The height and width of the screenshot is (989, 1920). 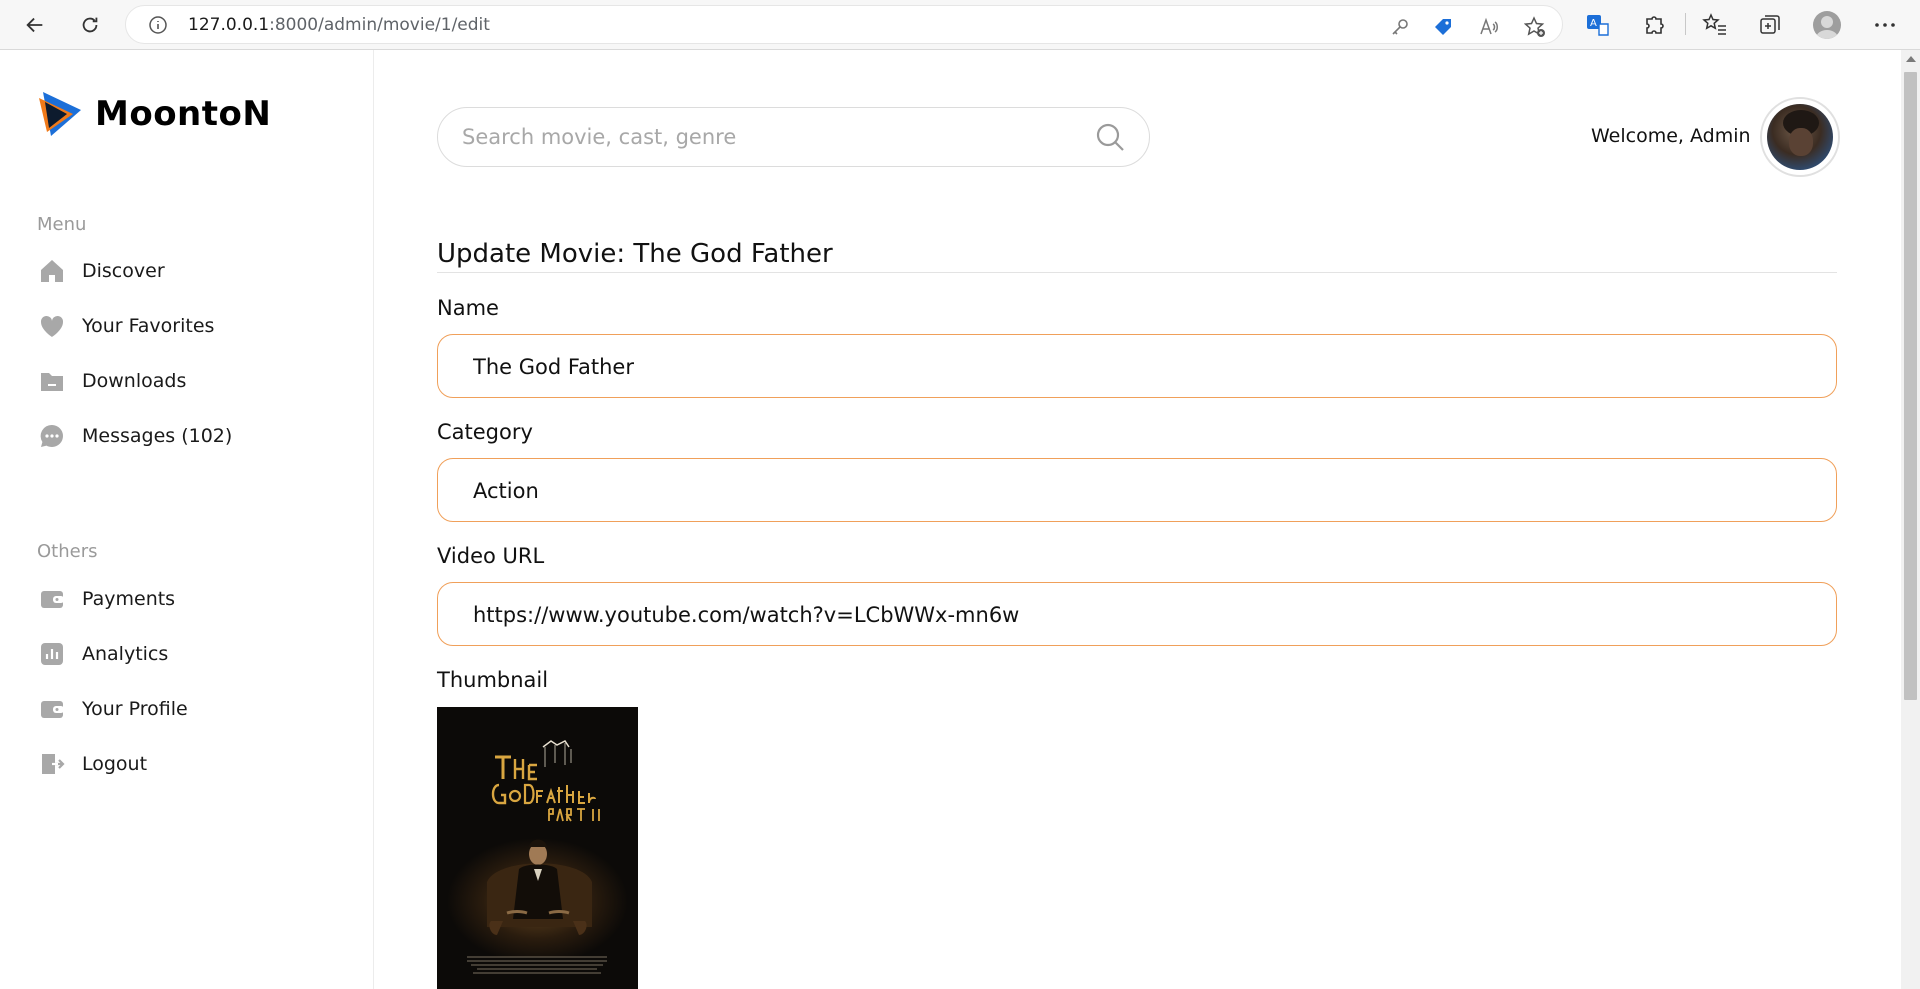 I want to click on sidebar-item-payments: Payments, so click(x=106, y=599).